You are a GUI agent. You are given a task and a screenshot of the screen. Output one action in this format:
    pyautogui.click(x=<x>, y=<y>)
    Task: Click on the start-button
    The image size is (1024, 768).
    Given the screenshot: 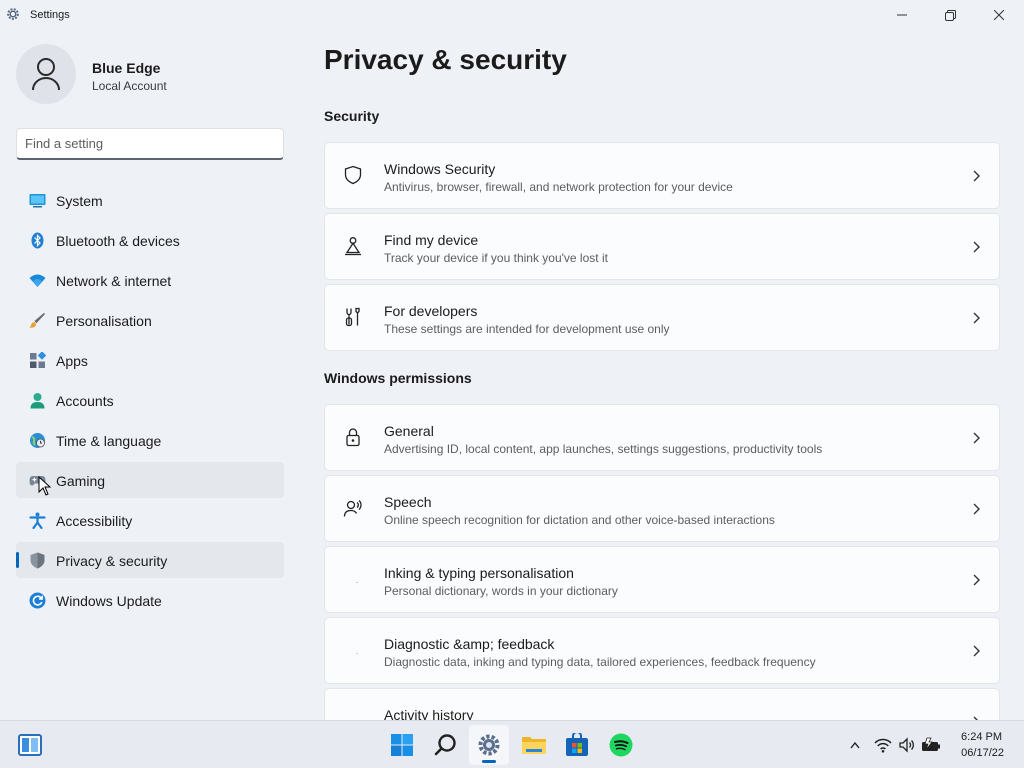 What is the action you would take?
    pyautogui.click(x=402, y=745)
    